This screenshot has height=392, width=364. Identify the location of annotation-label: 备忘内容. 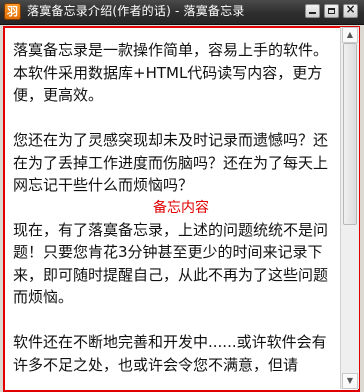
(181, 207).